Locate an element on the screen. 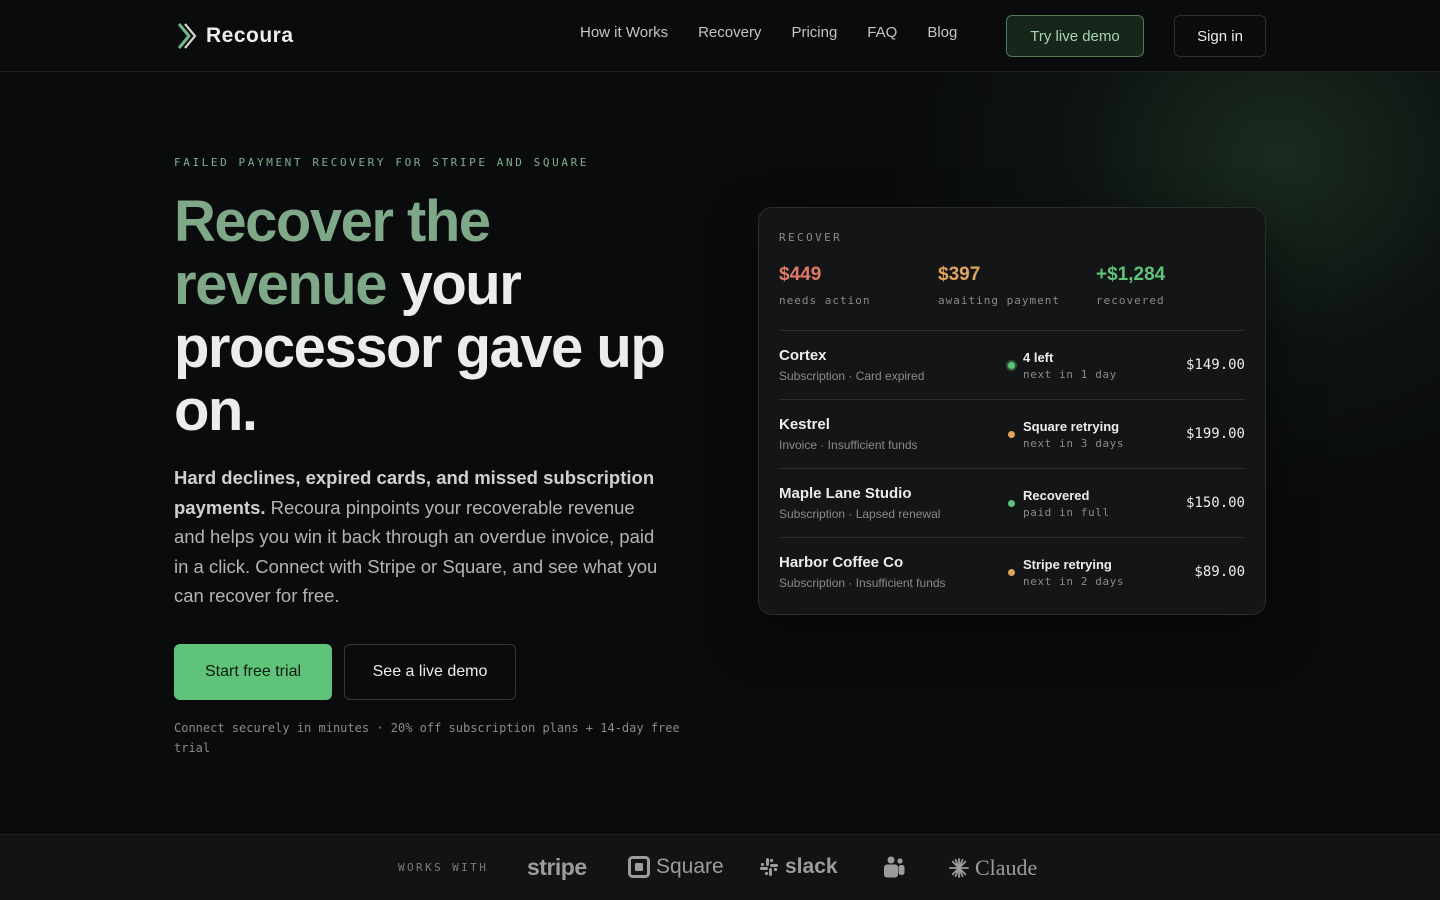  sign-in-button: Sign in is located at coordinates (1220, 36).